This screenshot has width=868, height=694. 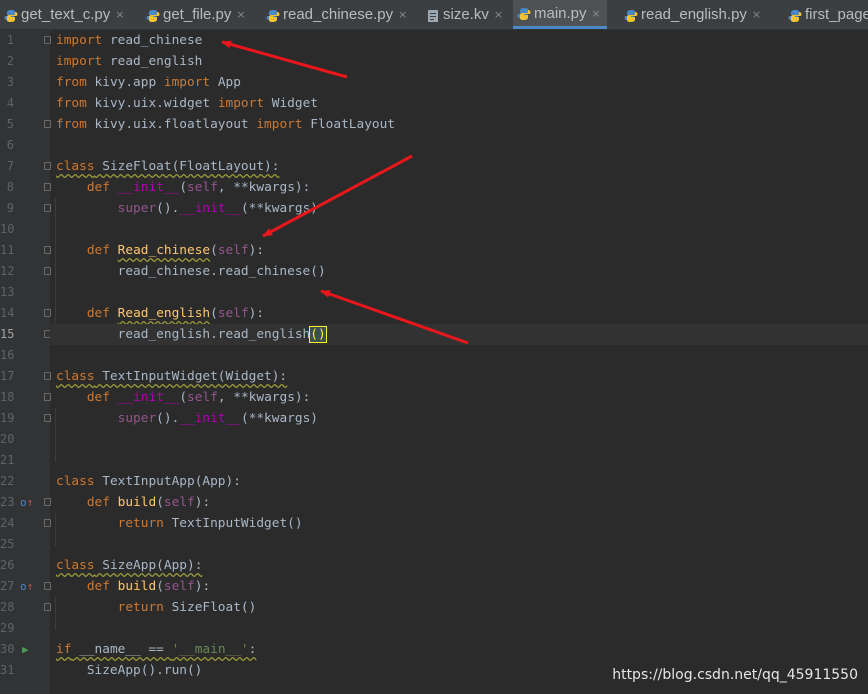 What do you see at coordinates (459, 523) in the screenshot?
I see `code-line: return TextInputWidget()` at bounding box center [459, 523].